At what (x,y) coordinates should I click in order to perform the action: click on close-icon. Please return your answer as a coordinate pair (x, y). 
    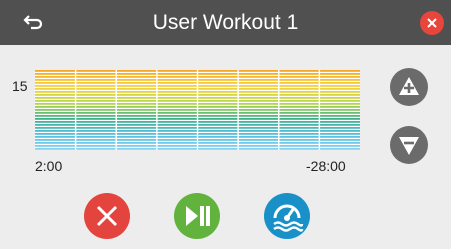
    Looking at the image, I should click on (432, 23).